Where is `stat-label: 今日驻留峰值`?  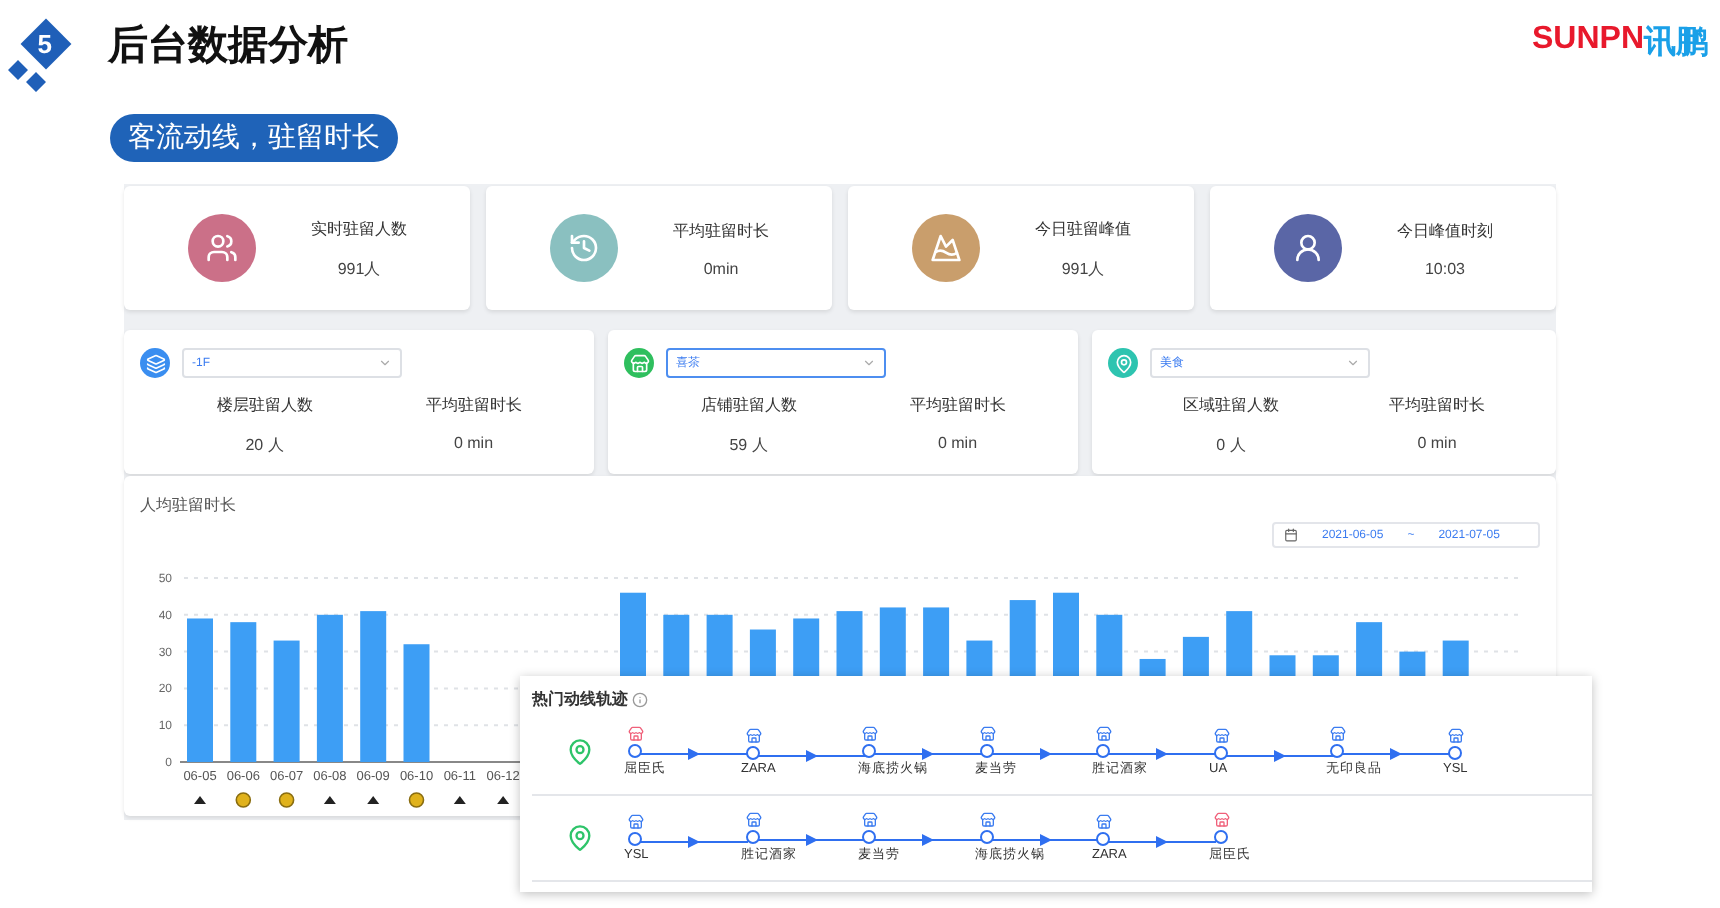
stat-label: 今日驻留峰值 is located at coordinates (1083, 228).